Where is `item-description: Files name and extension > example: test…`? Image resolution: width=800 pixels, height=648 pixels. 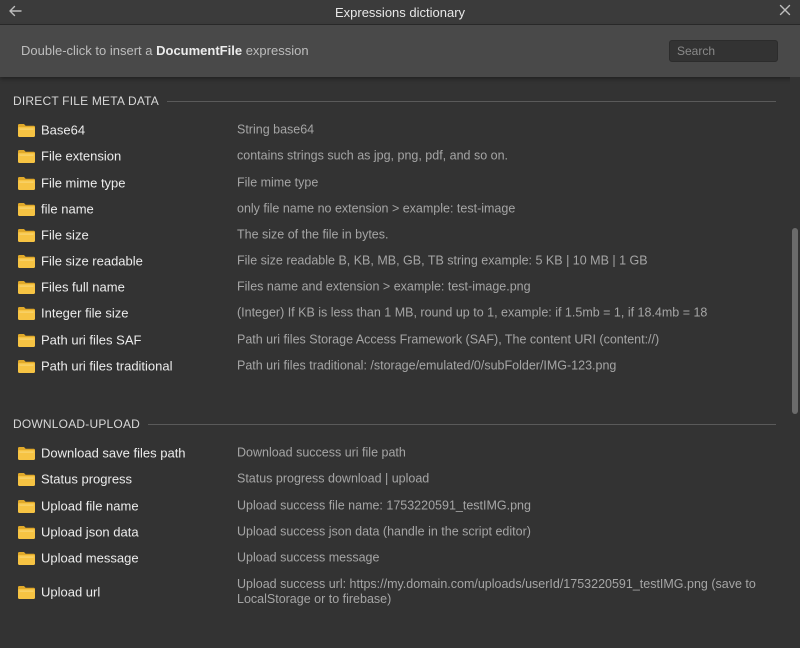
item-description: Files name and extension > example: test… is located at coordinates (384, 286).